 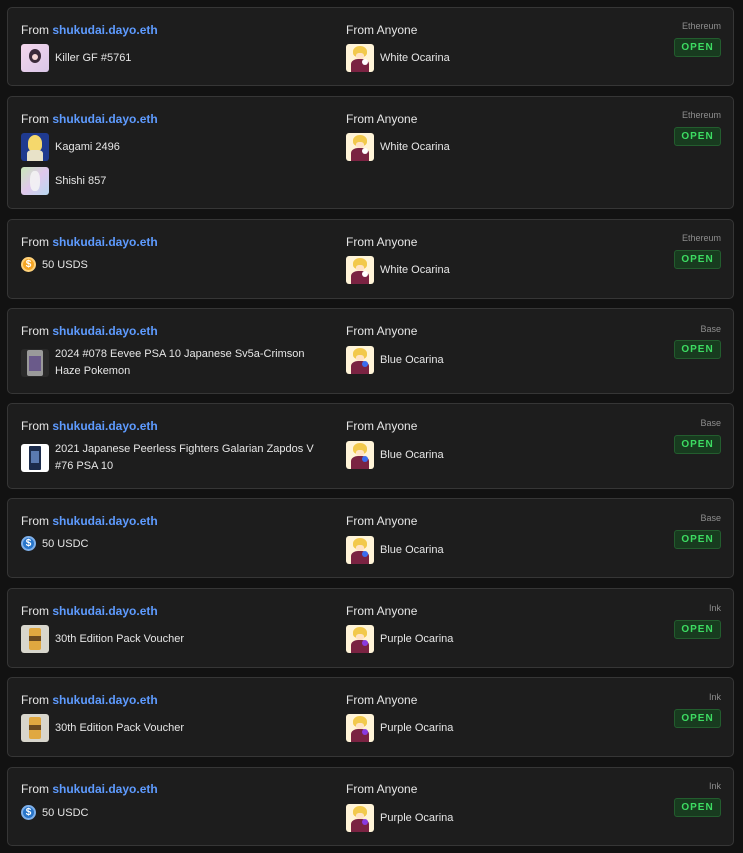 What do you see at coordinates (35, 458) in the screenshot?
I see `zapdos-psa-card-thumbnail` at bounding box center [35, 458].